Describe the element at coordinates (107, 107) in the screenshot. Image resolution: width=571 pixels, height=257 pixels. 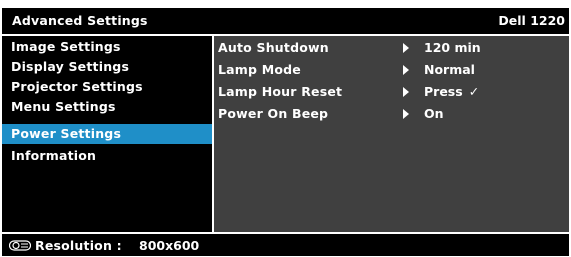
I see `menu-item-menu-settings: Menu Settings` at that location.